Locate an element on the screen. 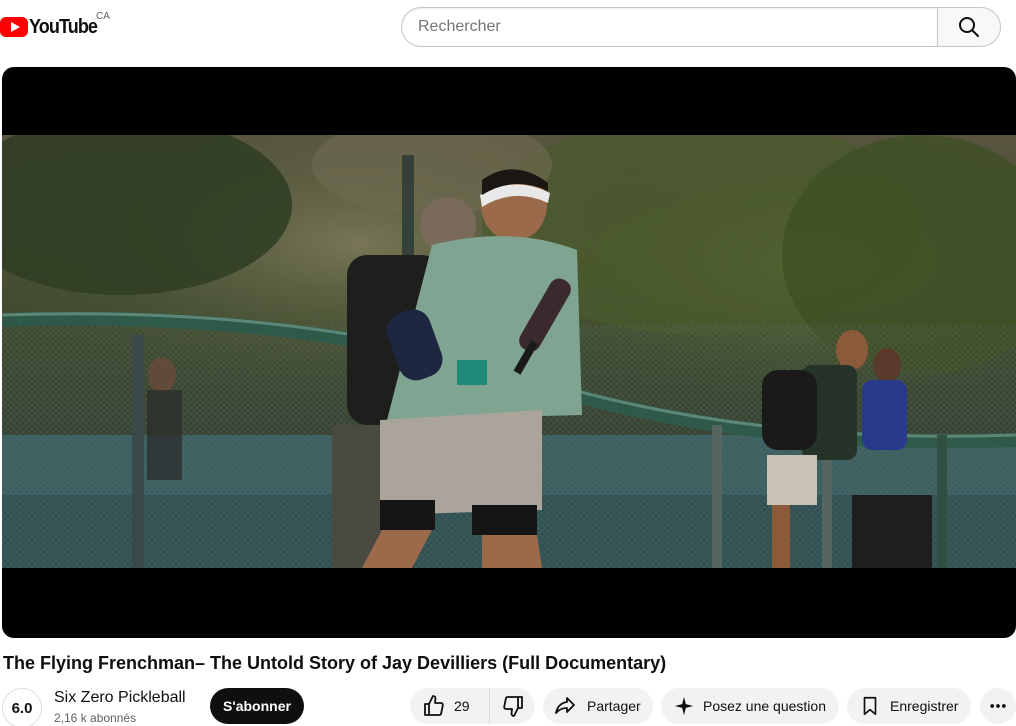 This screenshot has width=1016, height=726. youtube-logo-icon is located at coordinates (14, 27).